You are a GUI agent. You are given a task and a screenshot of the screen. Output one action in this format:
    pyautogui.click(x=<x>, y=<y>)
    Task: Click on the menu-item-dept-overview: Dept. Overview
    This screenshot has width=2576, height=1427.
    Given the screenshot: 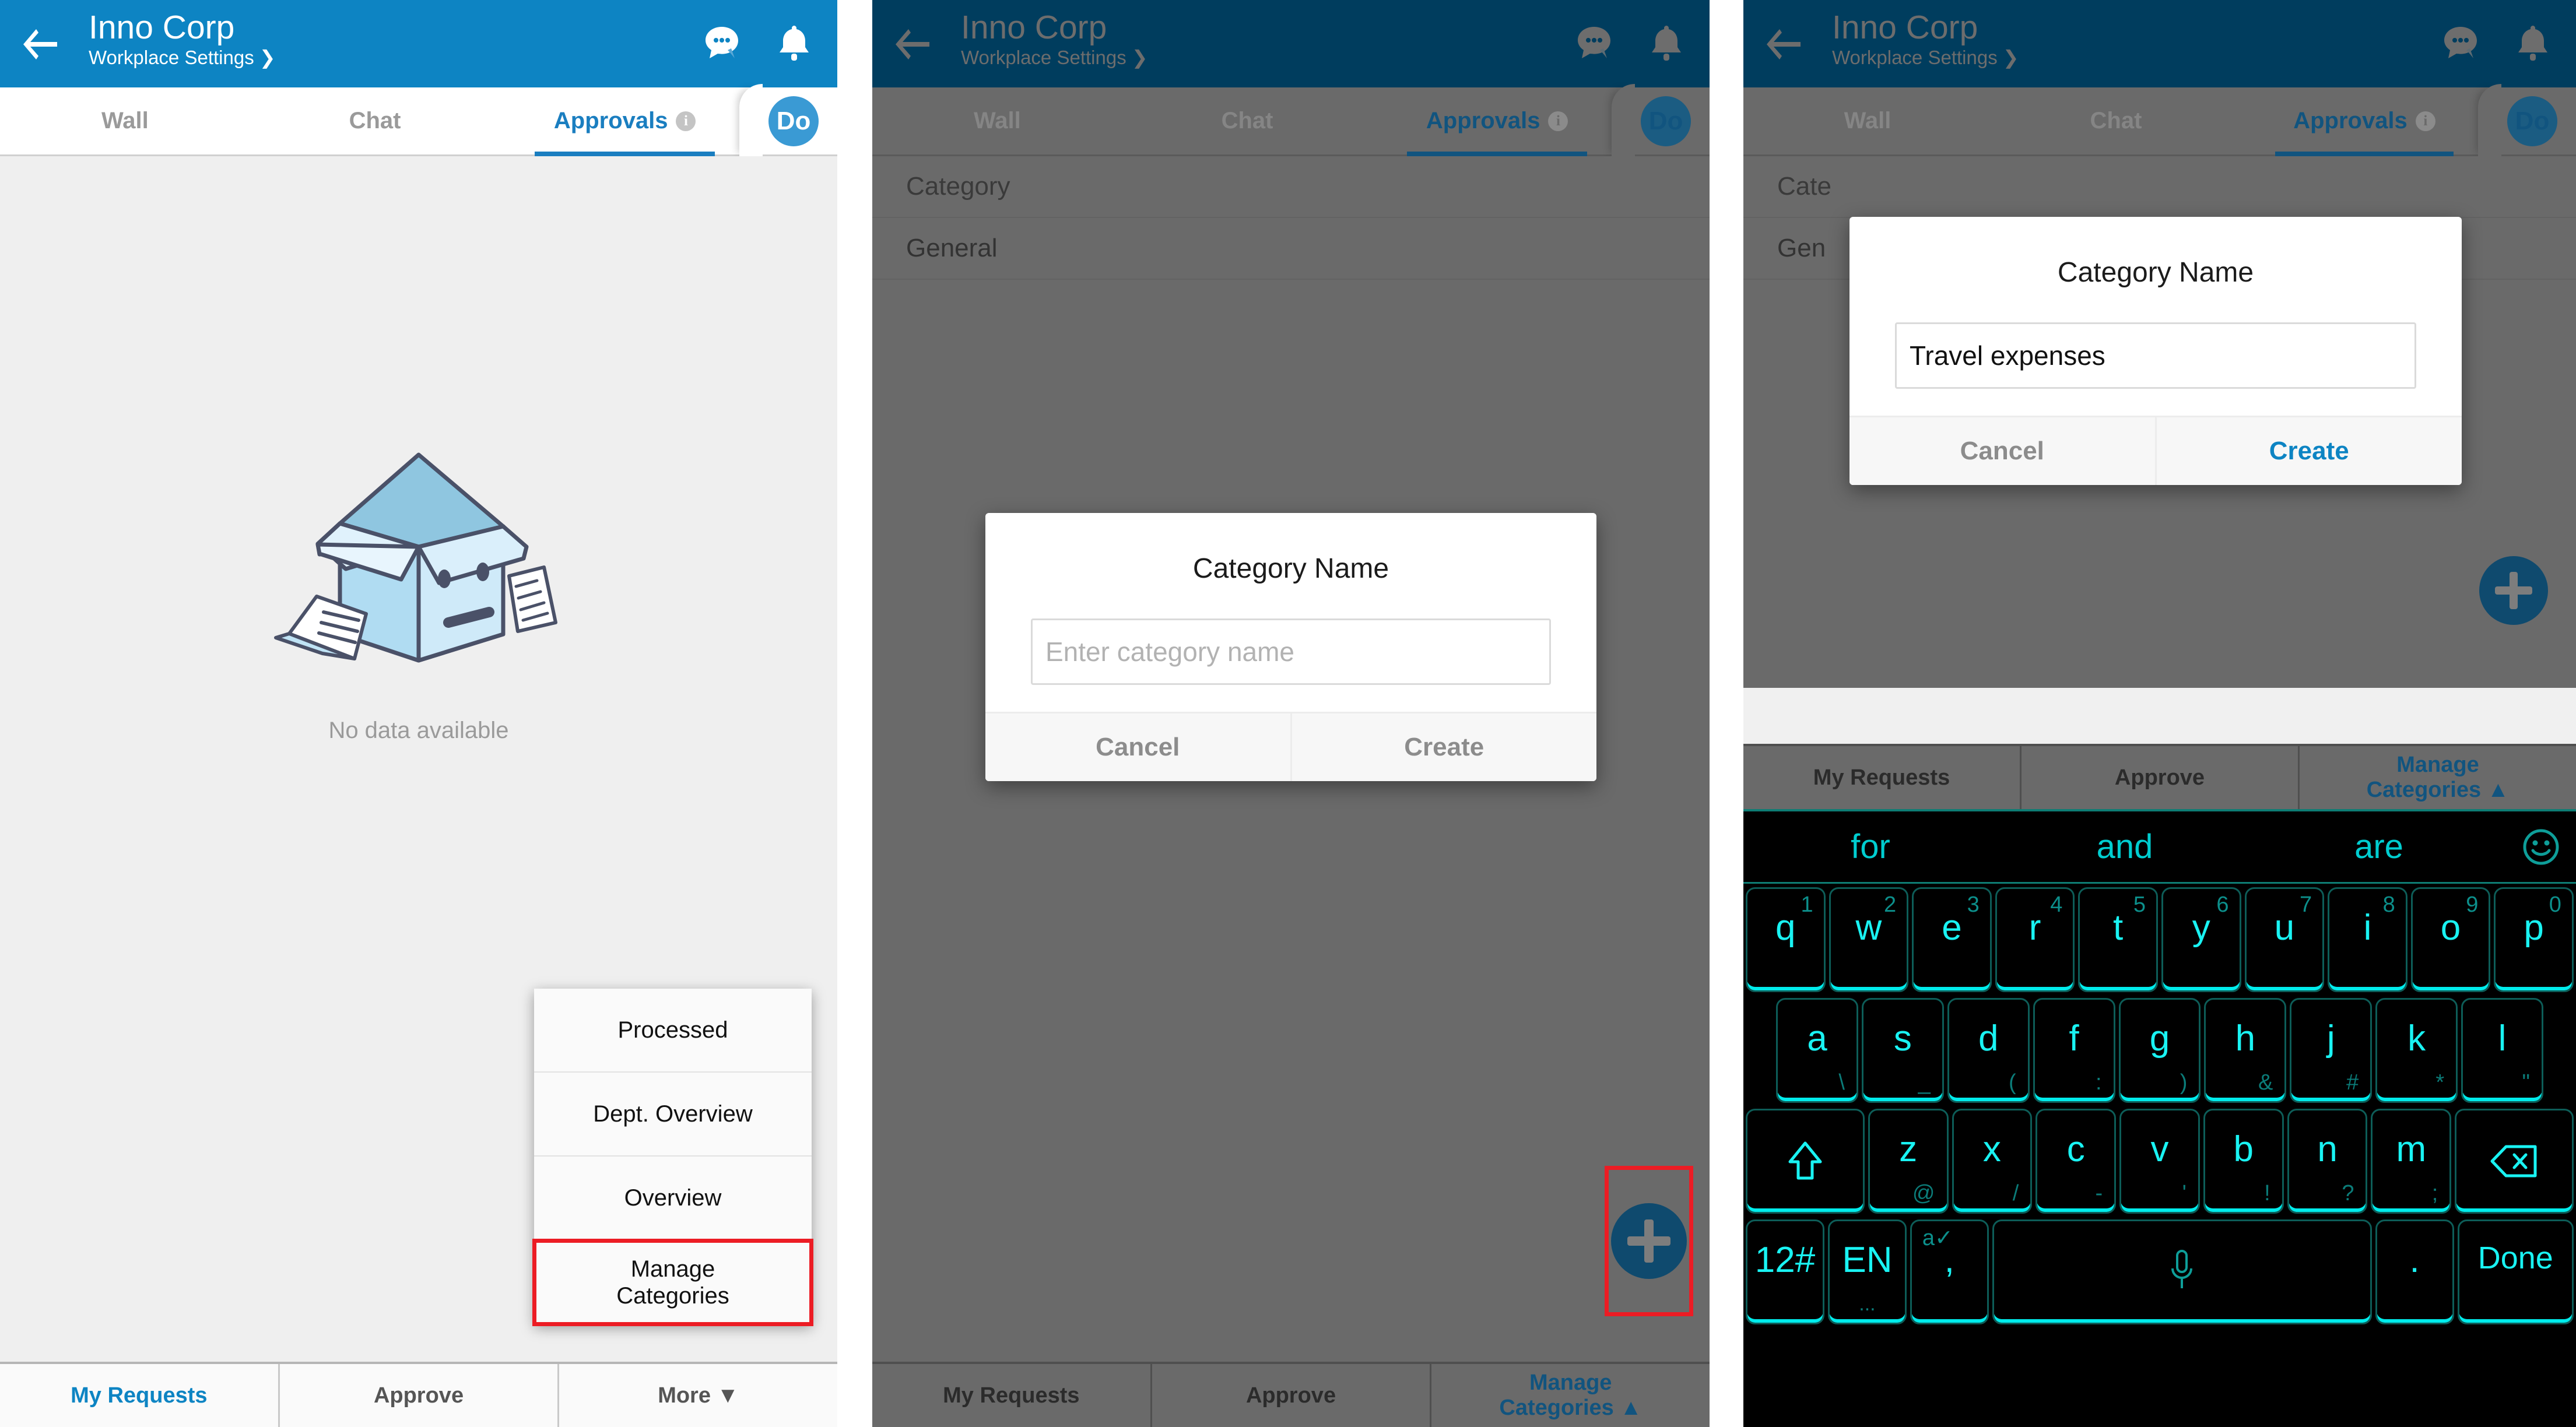 What is the action you would take?
    pyautogui.click(x=673, y=1115)
    